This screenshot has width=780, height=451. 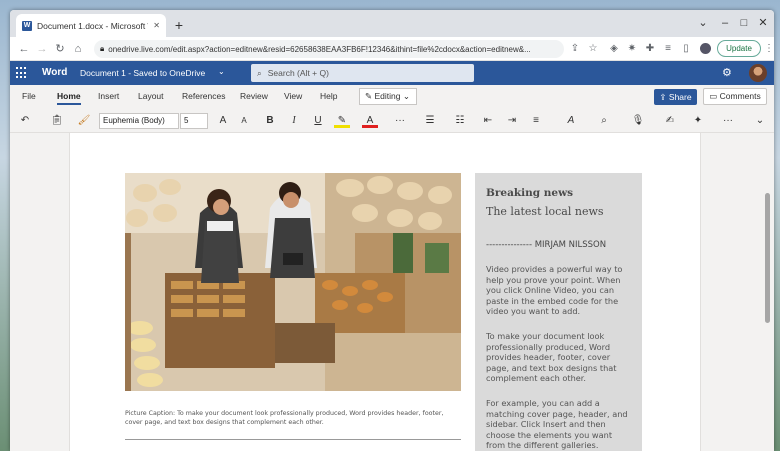 I want to click on tab-home: Home, so click(x=69, y=98).